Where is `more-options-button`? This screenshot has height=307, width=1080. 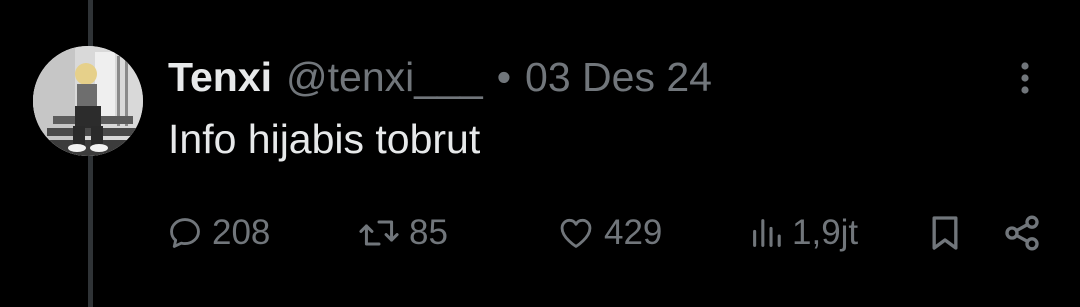
more-options-button is located at coordinates (1025, 78).